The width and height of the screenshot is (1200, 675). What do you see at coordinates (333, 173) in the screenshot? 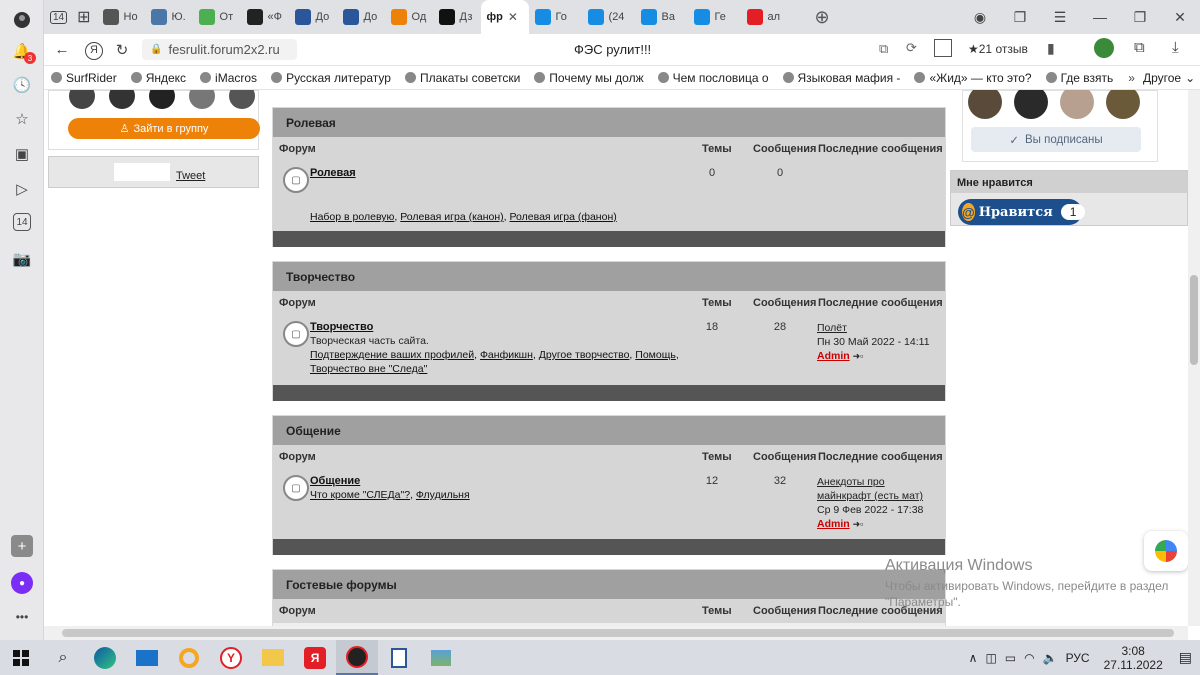
I see `forum-link: Ролевая` at bounding box center [333, 173].